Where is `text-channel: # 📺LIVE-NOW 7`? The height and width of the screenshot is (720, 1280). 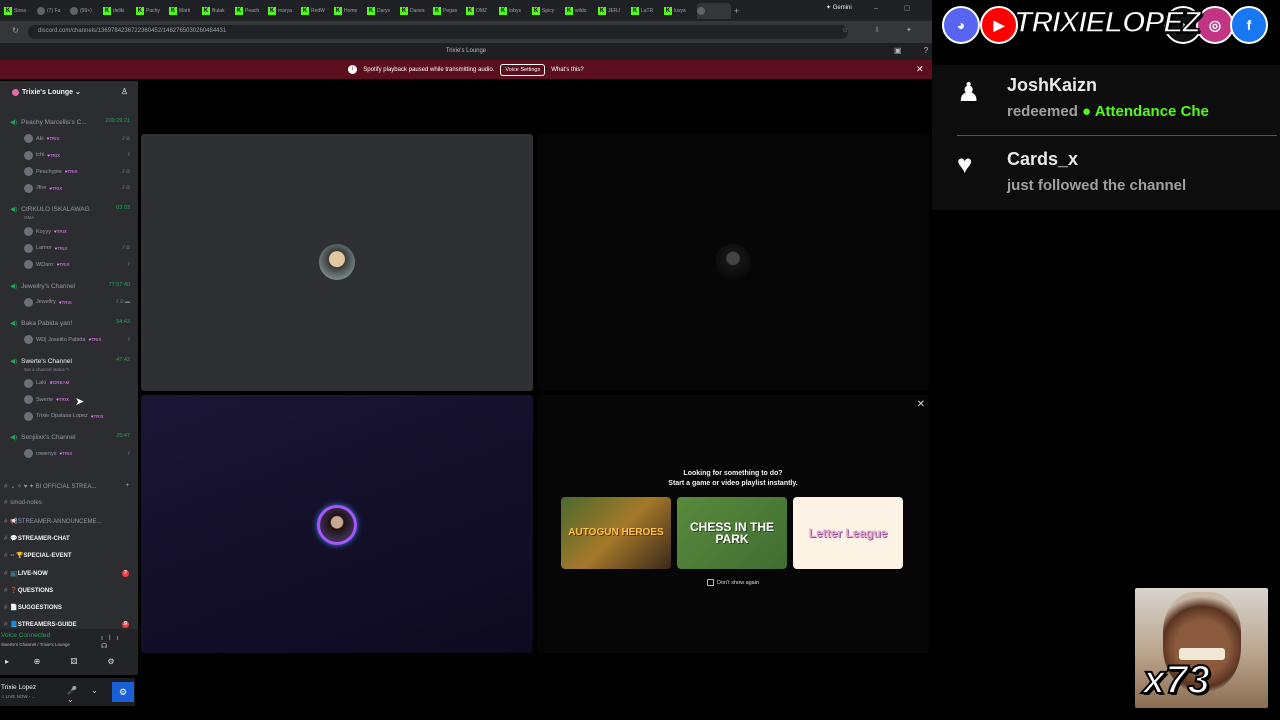
text-channel: # 📺LIVE-NOW 7 is located at coordinates (69, 573).